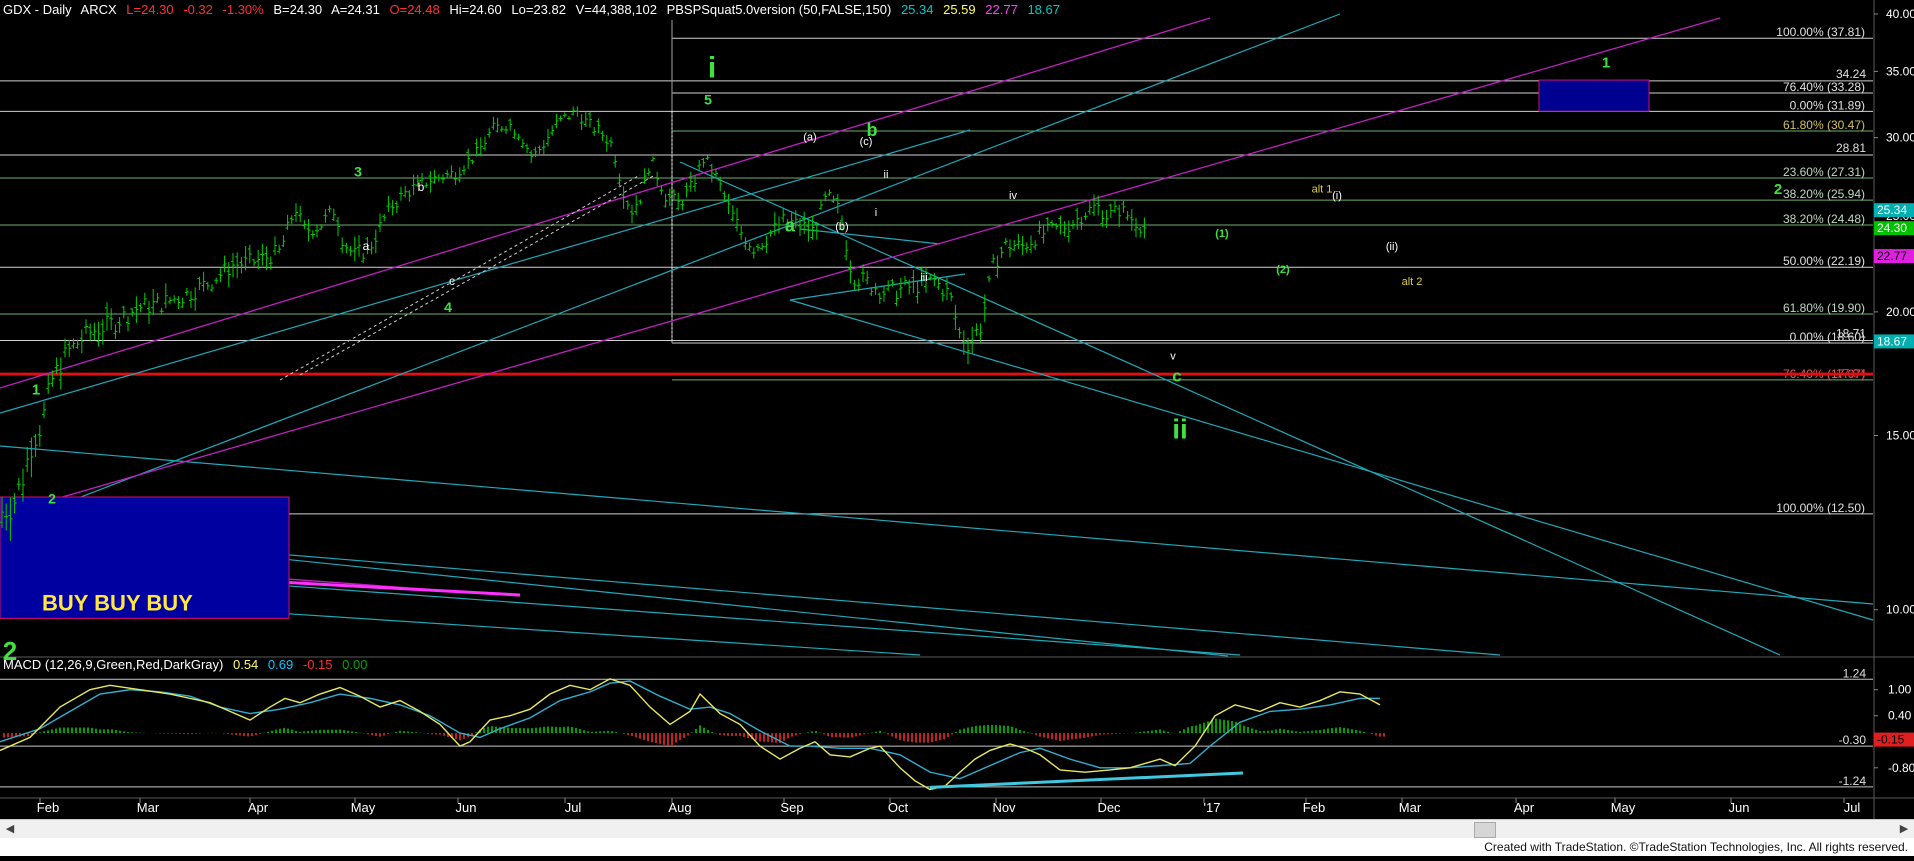  I want to click on price-tick-label: 30.00, so click(1900, 138).